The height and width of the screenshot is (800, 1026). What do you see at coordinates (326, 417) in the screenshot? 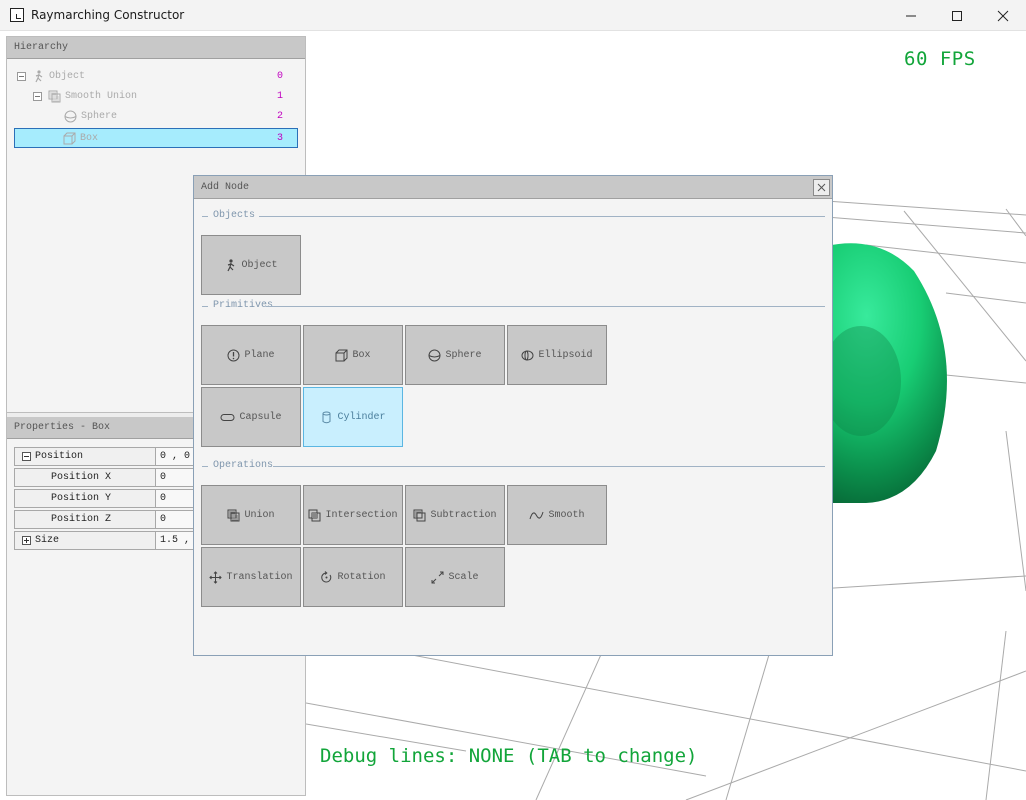
I see `cylinder-icon` at bounding box center [326, 417].